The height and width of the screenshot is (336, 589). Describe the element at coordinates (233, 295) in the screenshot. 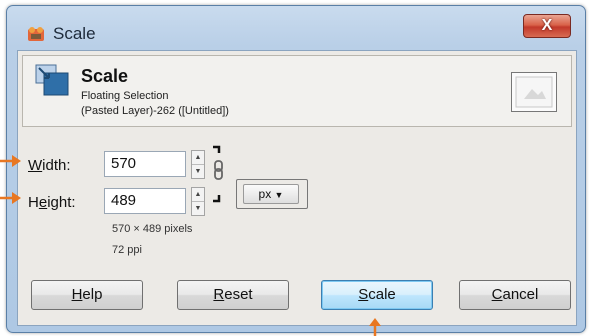

I see `reset-button: Reset` at that location.